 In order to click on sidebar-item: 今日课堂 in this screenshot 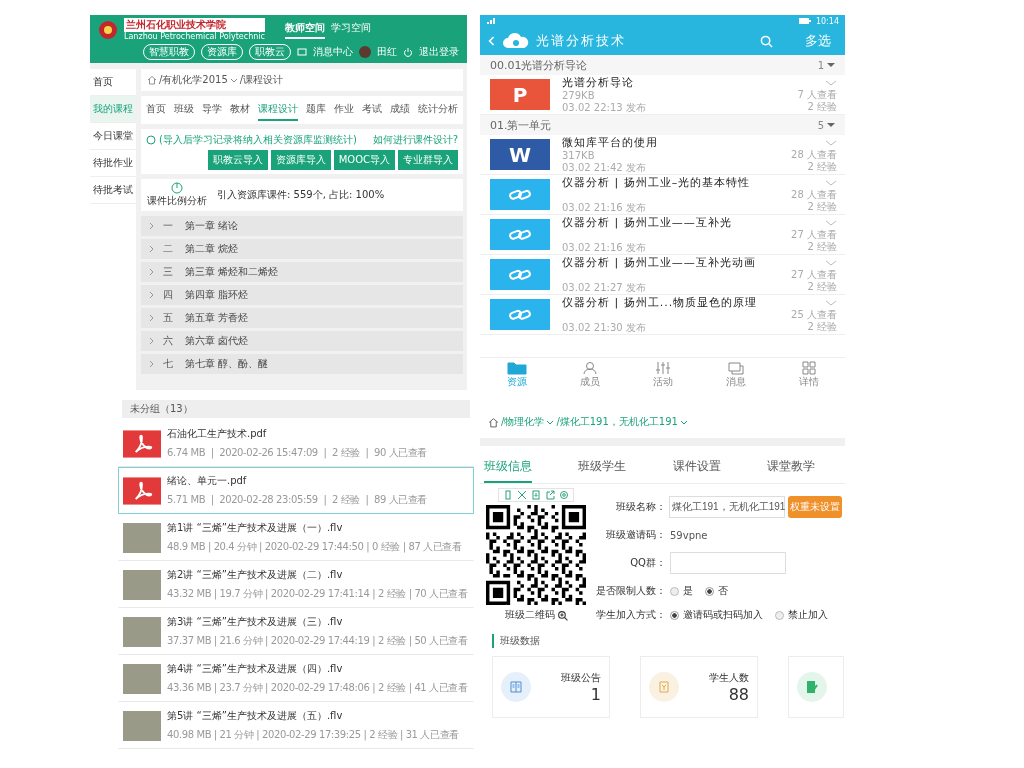, I will do `click(113, 136)`.